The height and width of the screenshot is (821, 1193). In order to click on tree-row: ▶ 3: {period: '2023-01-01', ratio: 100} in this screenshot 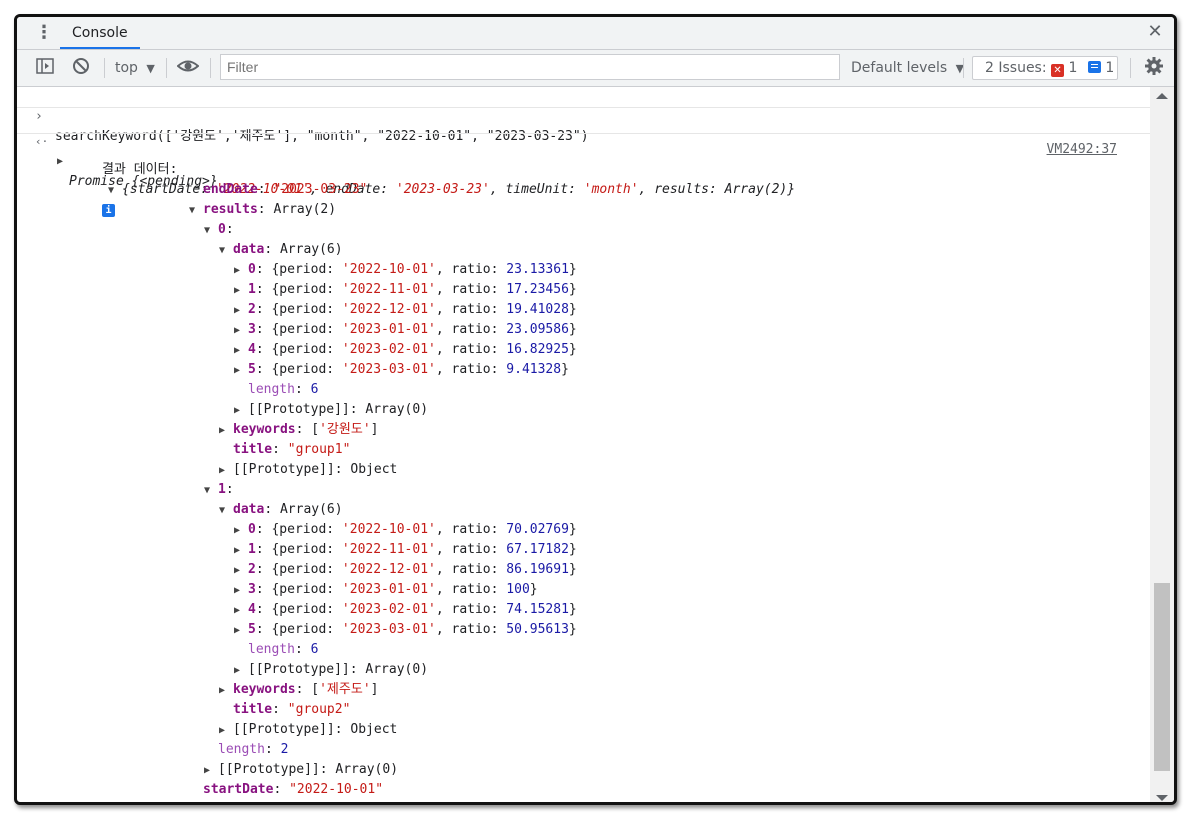, I will do `click(386, 590)`.